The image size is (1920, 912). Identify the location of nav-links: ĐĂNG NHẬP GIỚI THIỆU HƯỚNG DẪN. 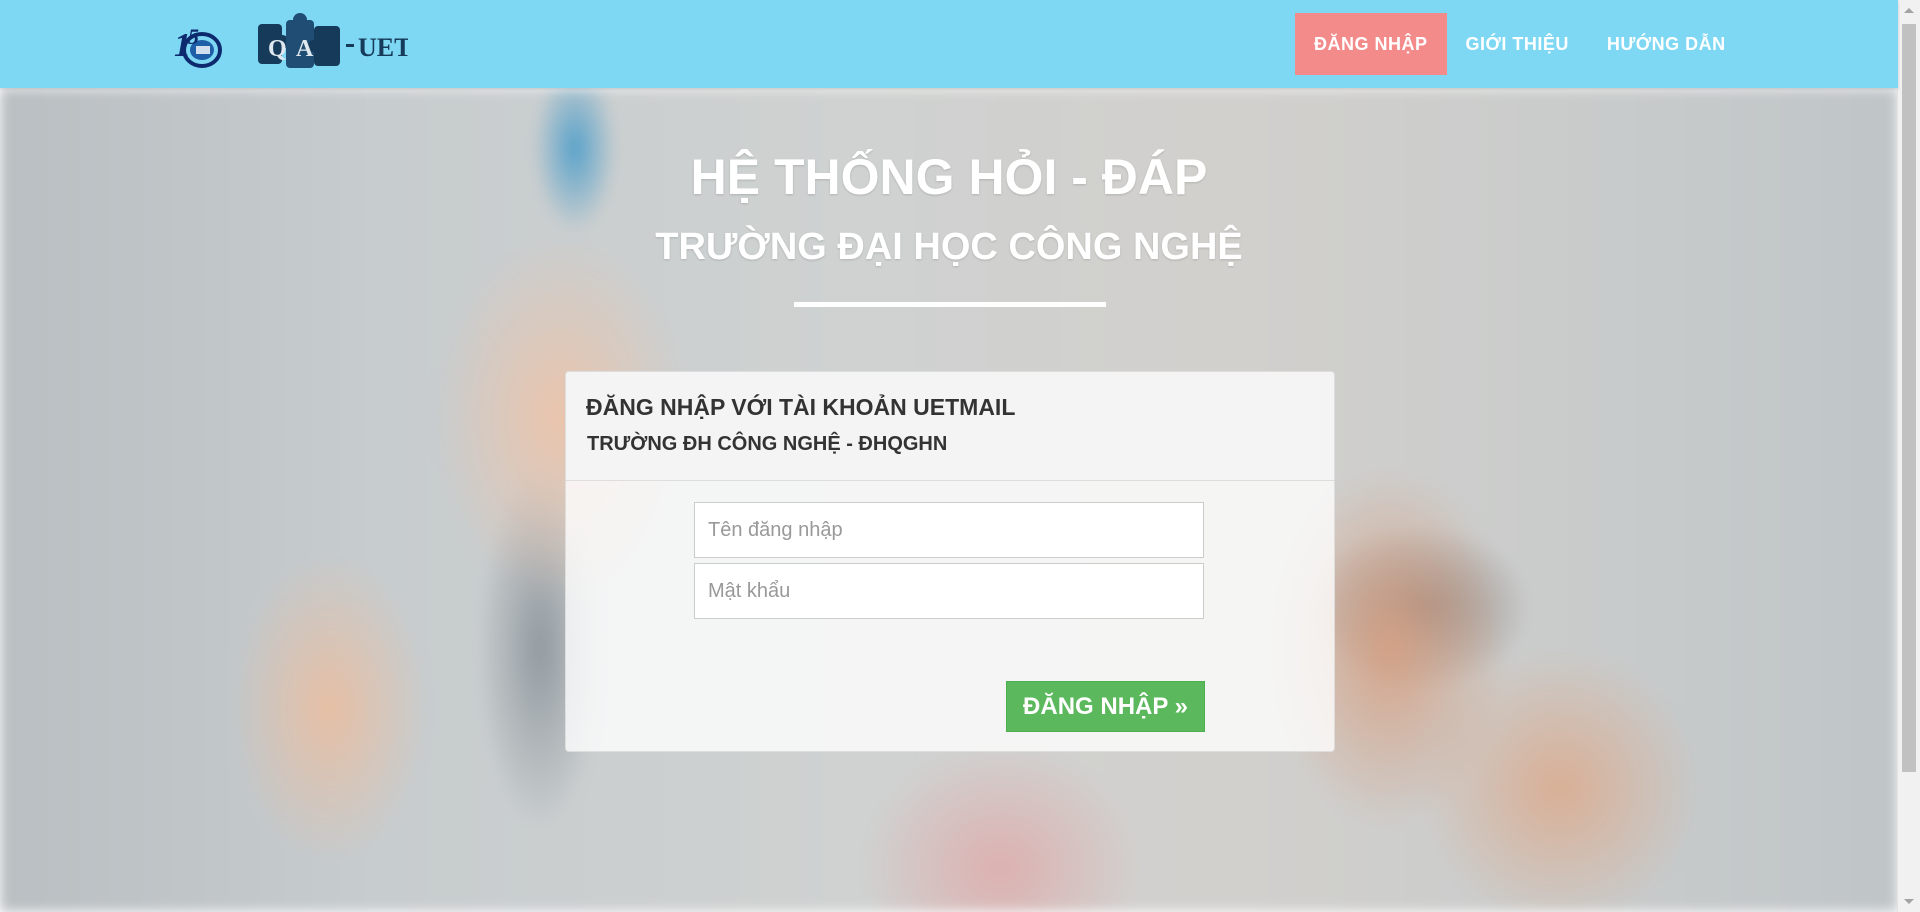
(1520, 44).